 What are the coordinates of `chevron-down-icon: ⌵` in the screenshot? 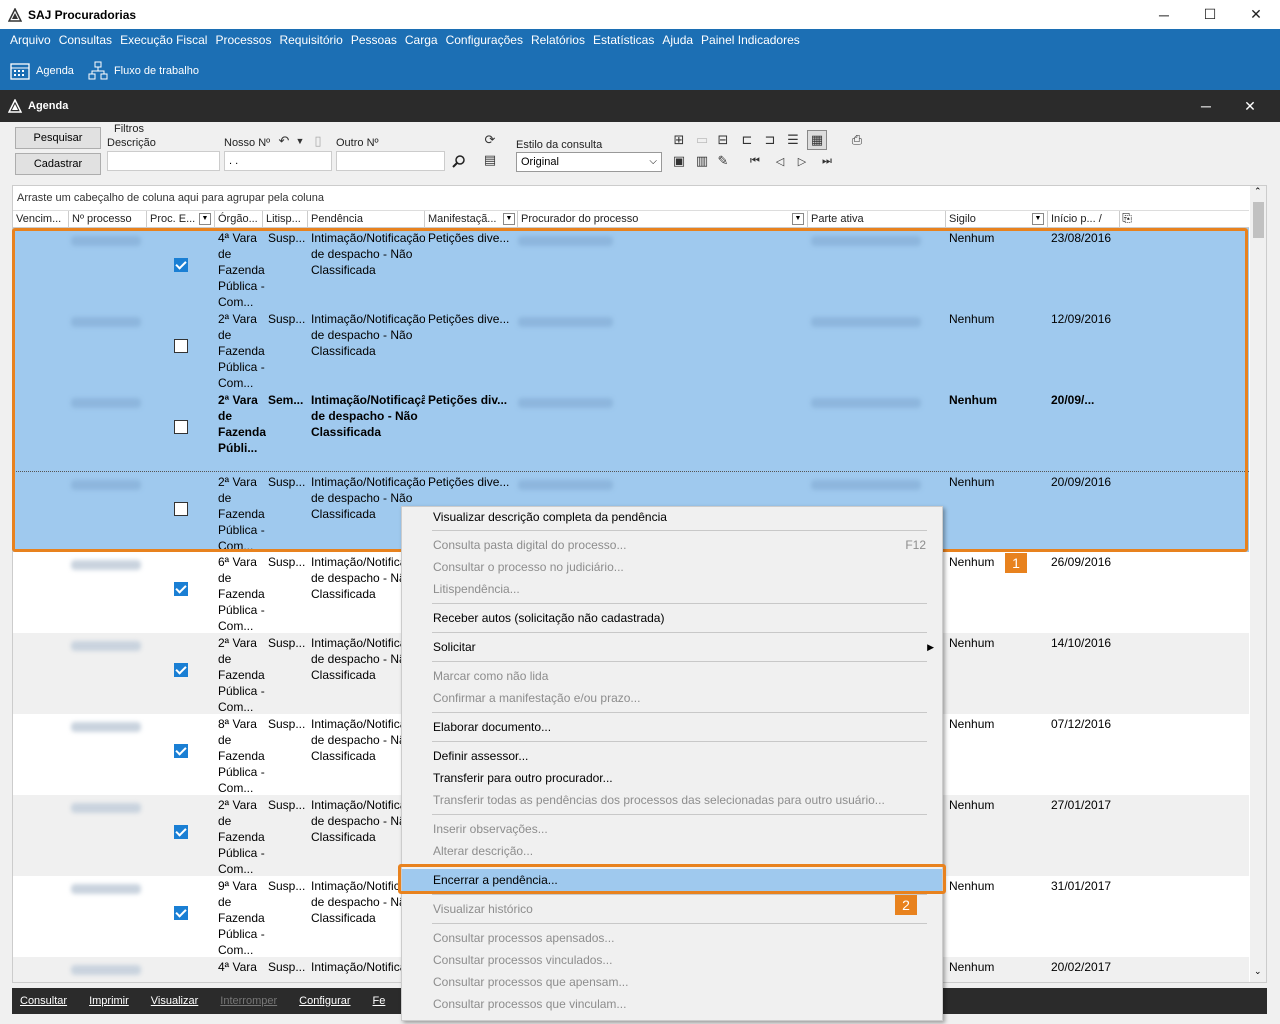 It's located at (653, 161).